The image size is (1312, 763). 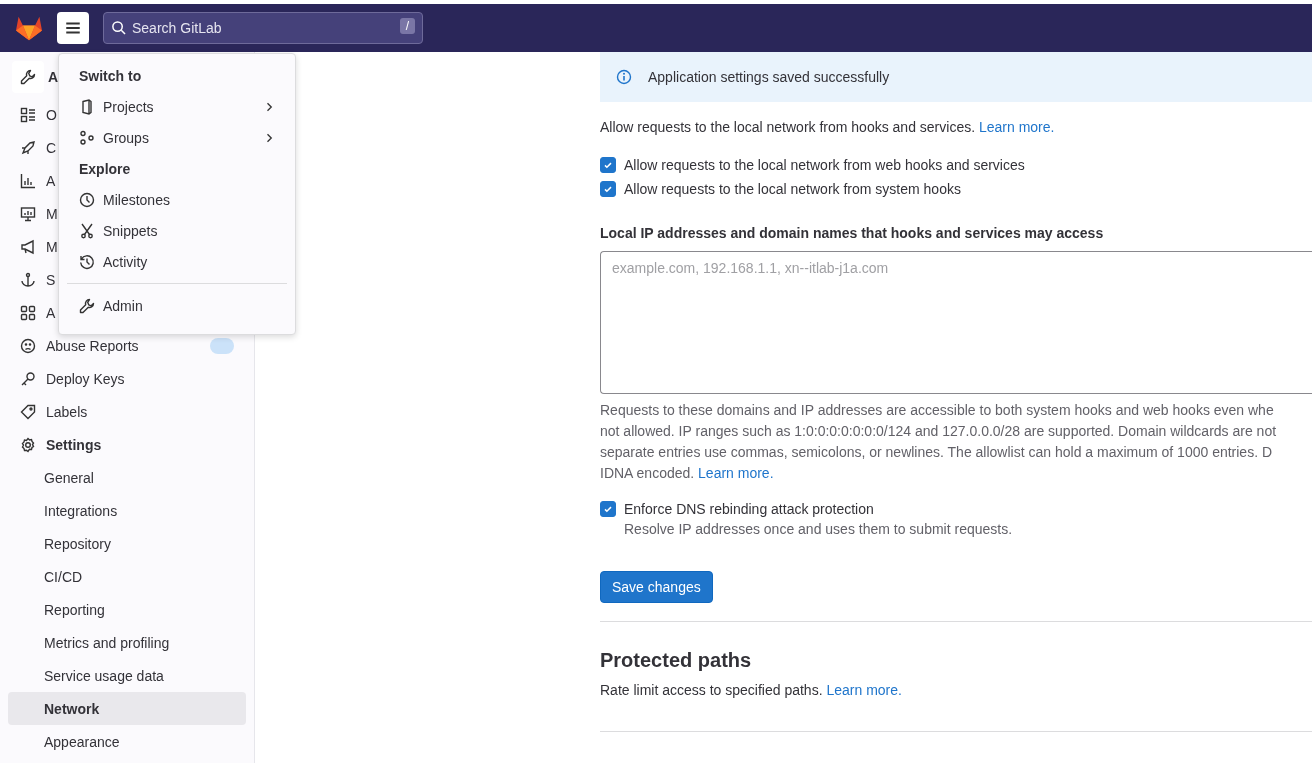 What do you see at coordinates (828, 127) in the screenshot?
I see `intro-text: Allow requests to the local network from hooks and services. Learn more.` at bounding box center [828, 127].